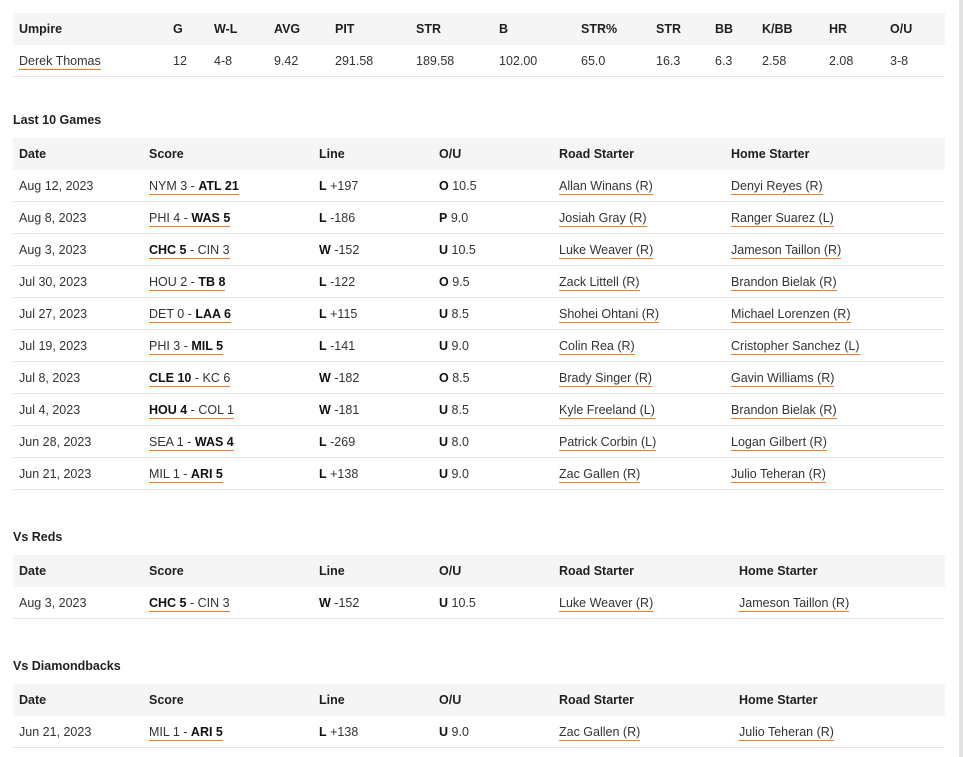  Describe the element at coordinates (211, 217) in the screenshot. I see `home-team-score: WAS 5` at that location.